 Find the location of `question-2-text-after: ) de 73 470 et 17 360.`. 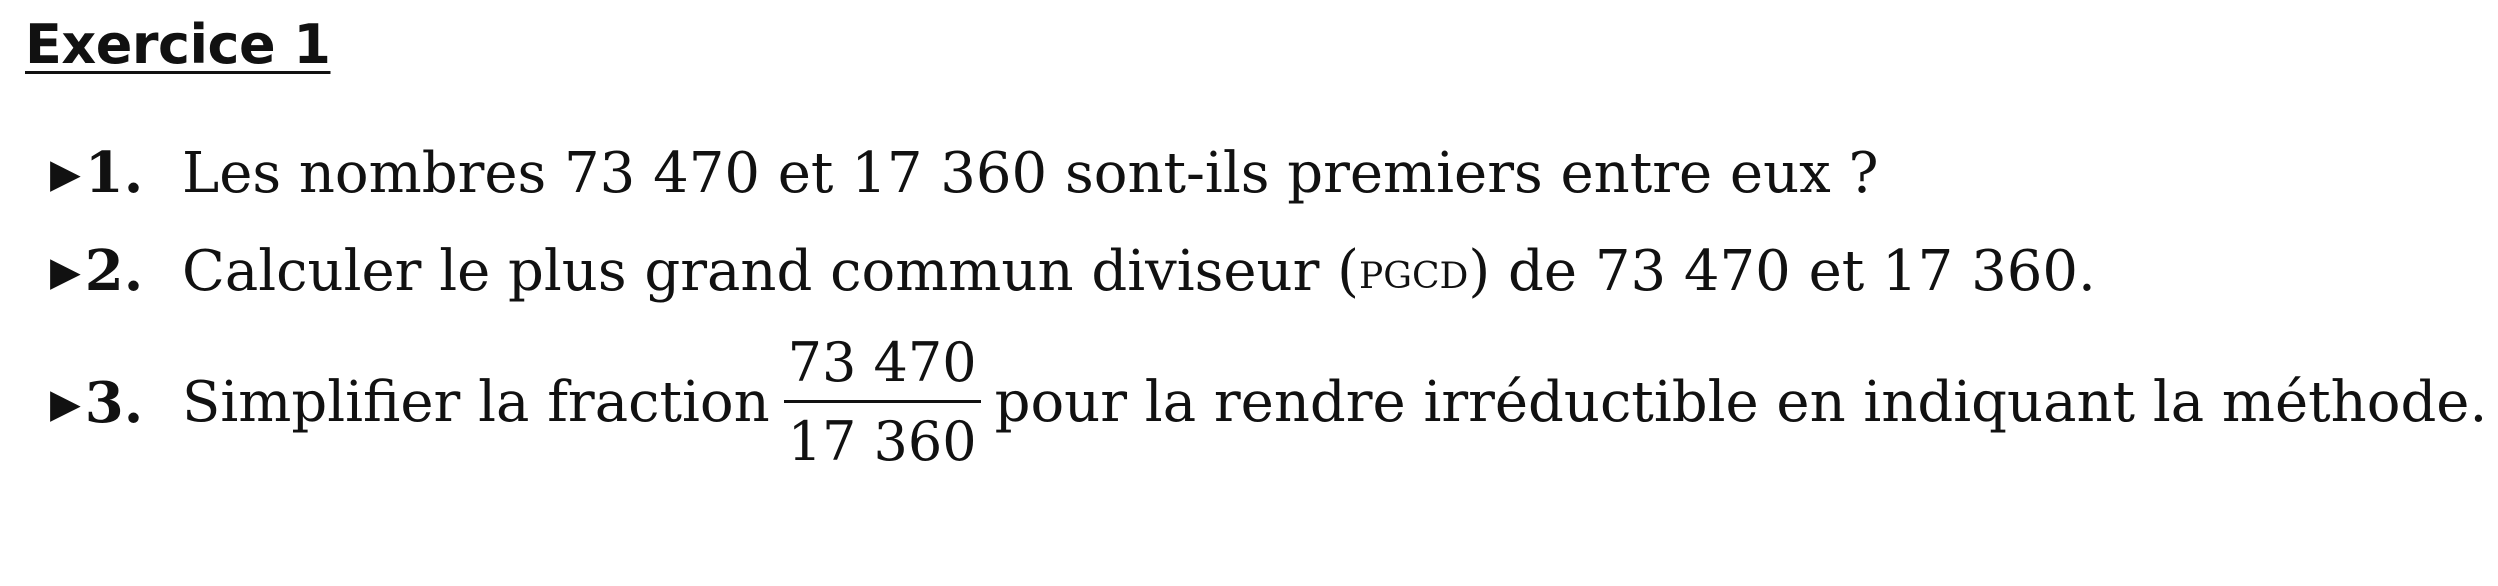

question-2-text-after: ) de 73 470 et 17 360. is located at coordinates (1782, 271).